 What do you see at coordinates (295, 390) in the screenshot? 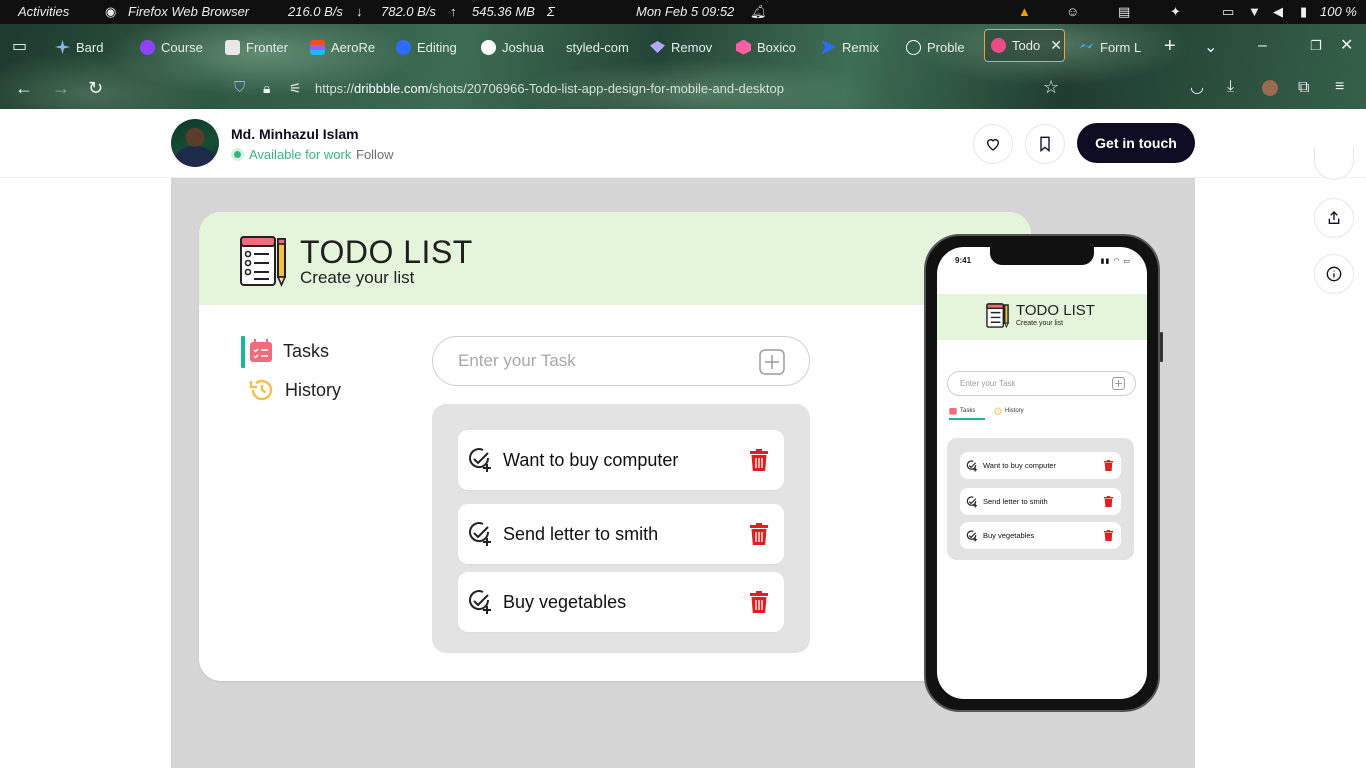
I see `nav-item-history: History` at bounding box center [295, 390].